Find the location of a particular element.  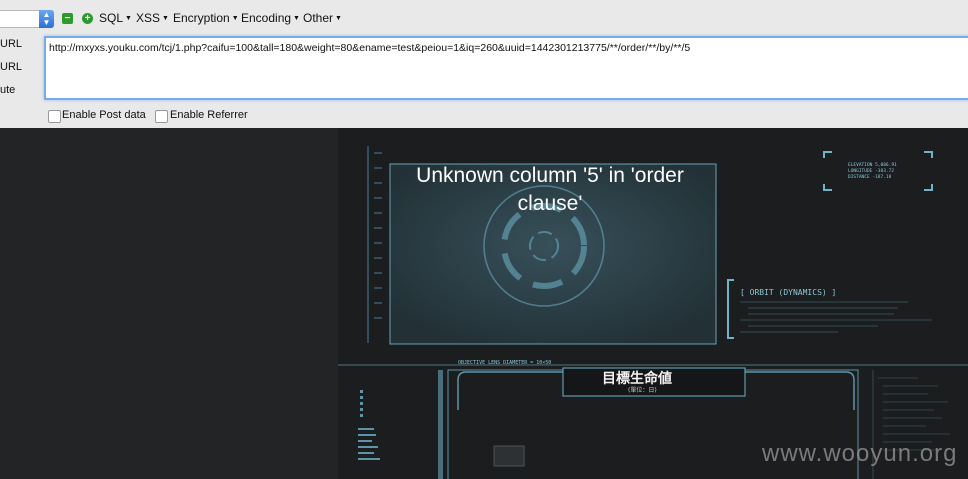

select-arrows-icon: ▲ ▼ is located at coordinates (46, 19).